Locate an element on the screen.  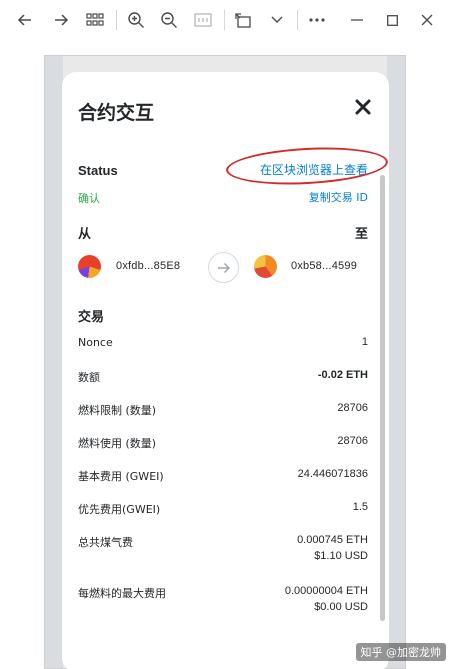
window-close-icon is located at coordinates (427, 20).